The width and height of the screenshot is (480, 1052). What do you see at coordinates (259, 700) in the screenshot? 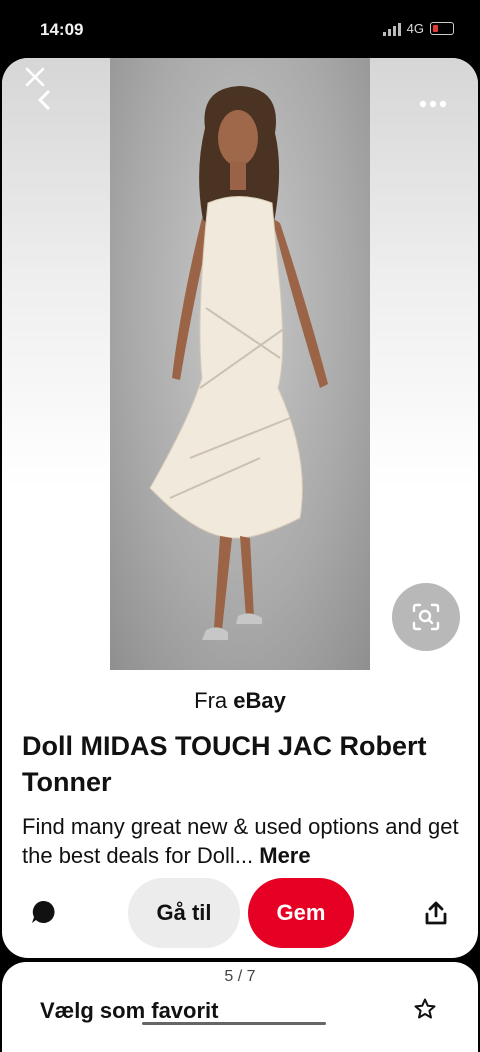
I see `source-name: eBay` at bounding box center [259, 700].